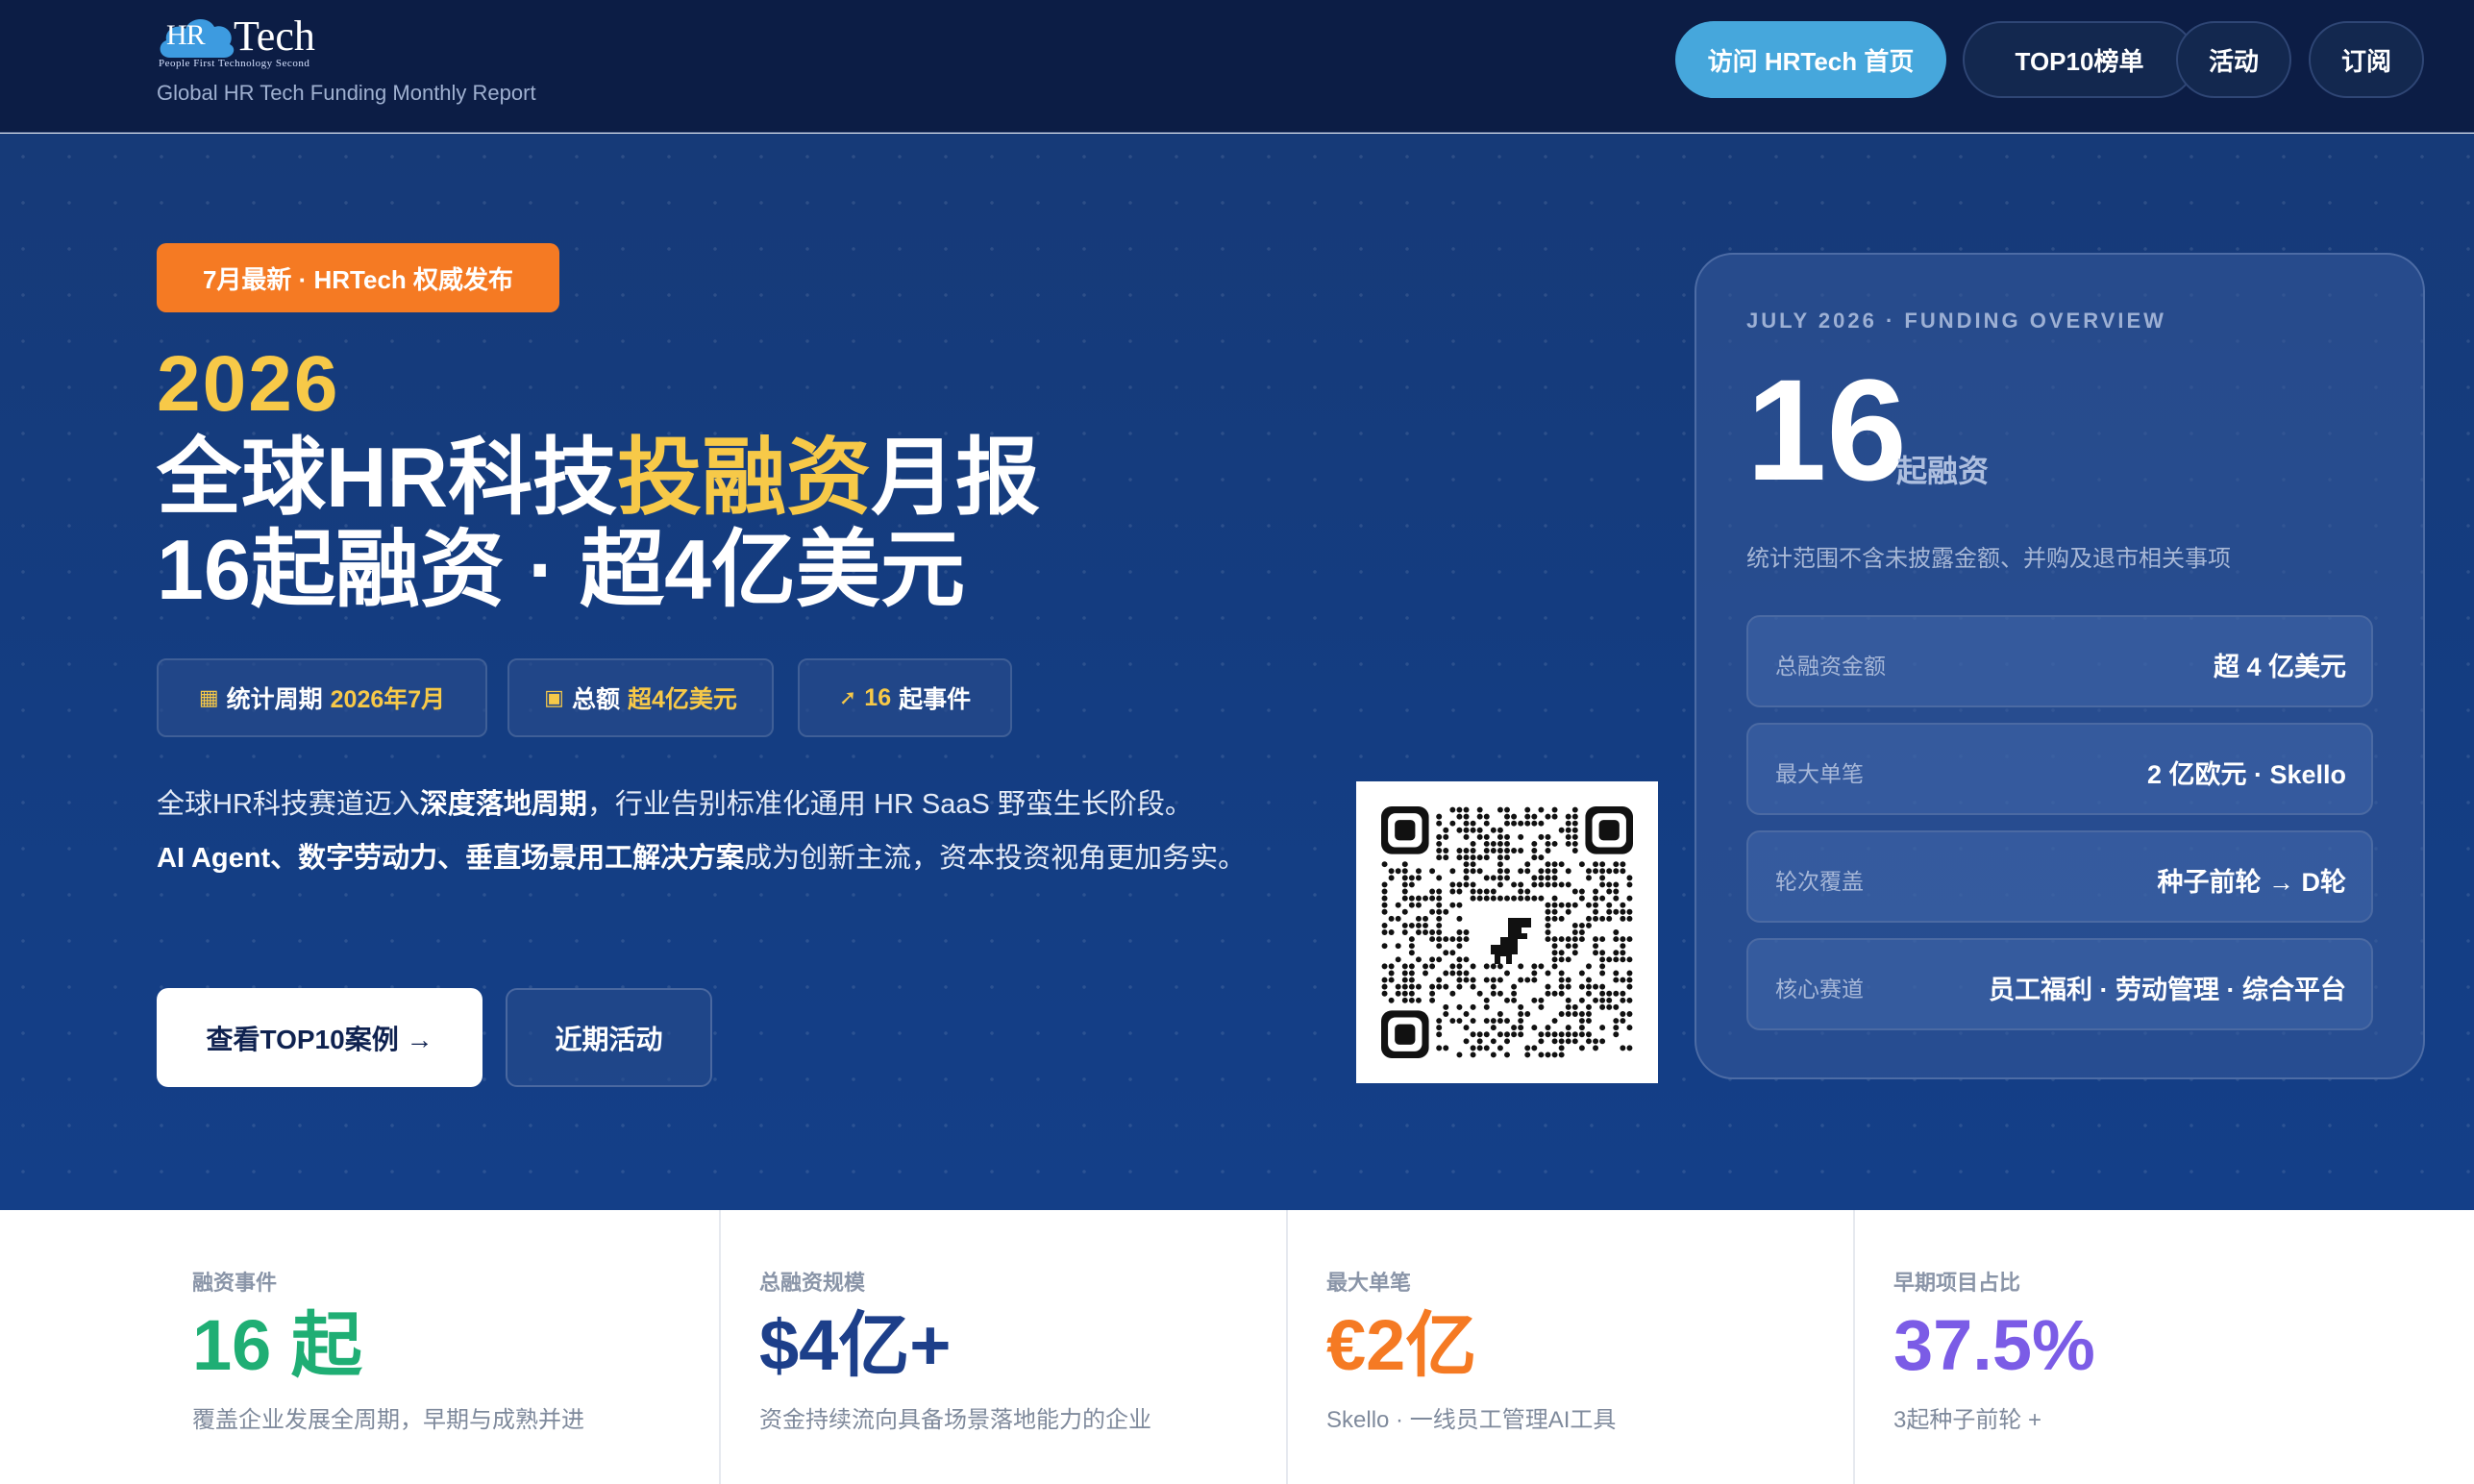 This screenshot has width=2474, height=1484. What do you see at coordinates (2366, 59) in the screenshot?
I see `nav-subscribe-button: 订阅` at bounding box center [2366, 59].